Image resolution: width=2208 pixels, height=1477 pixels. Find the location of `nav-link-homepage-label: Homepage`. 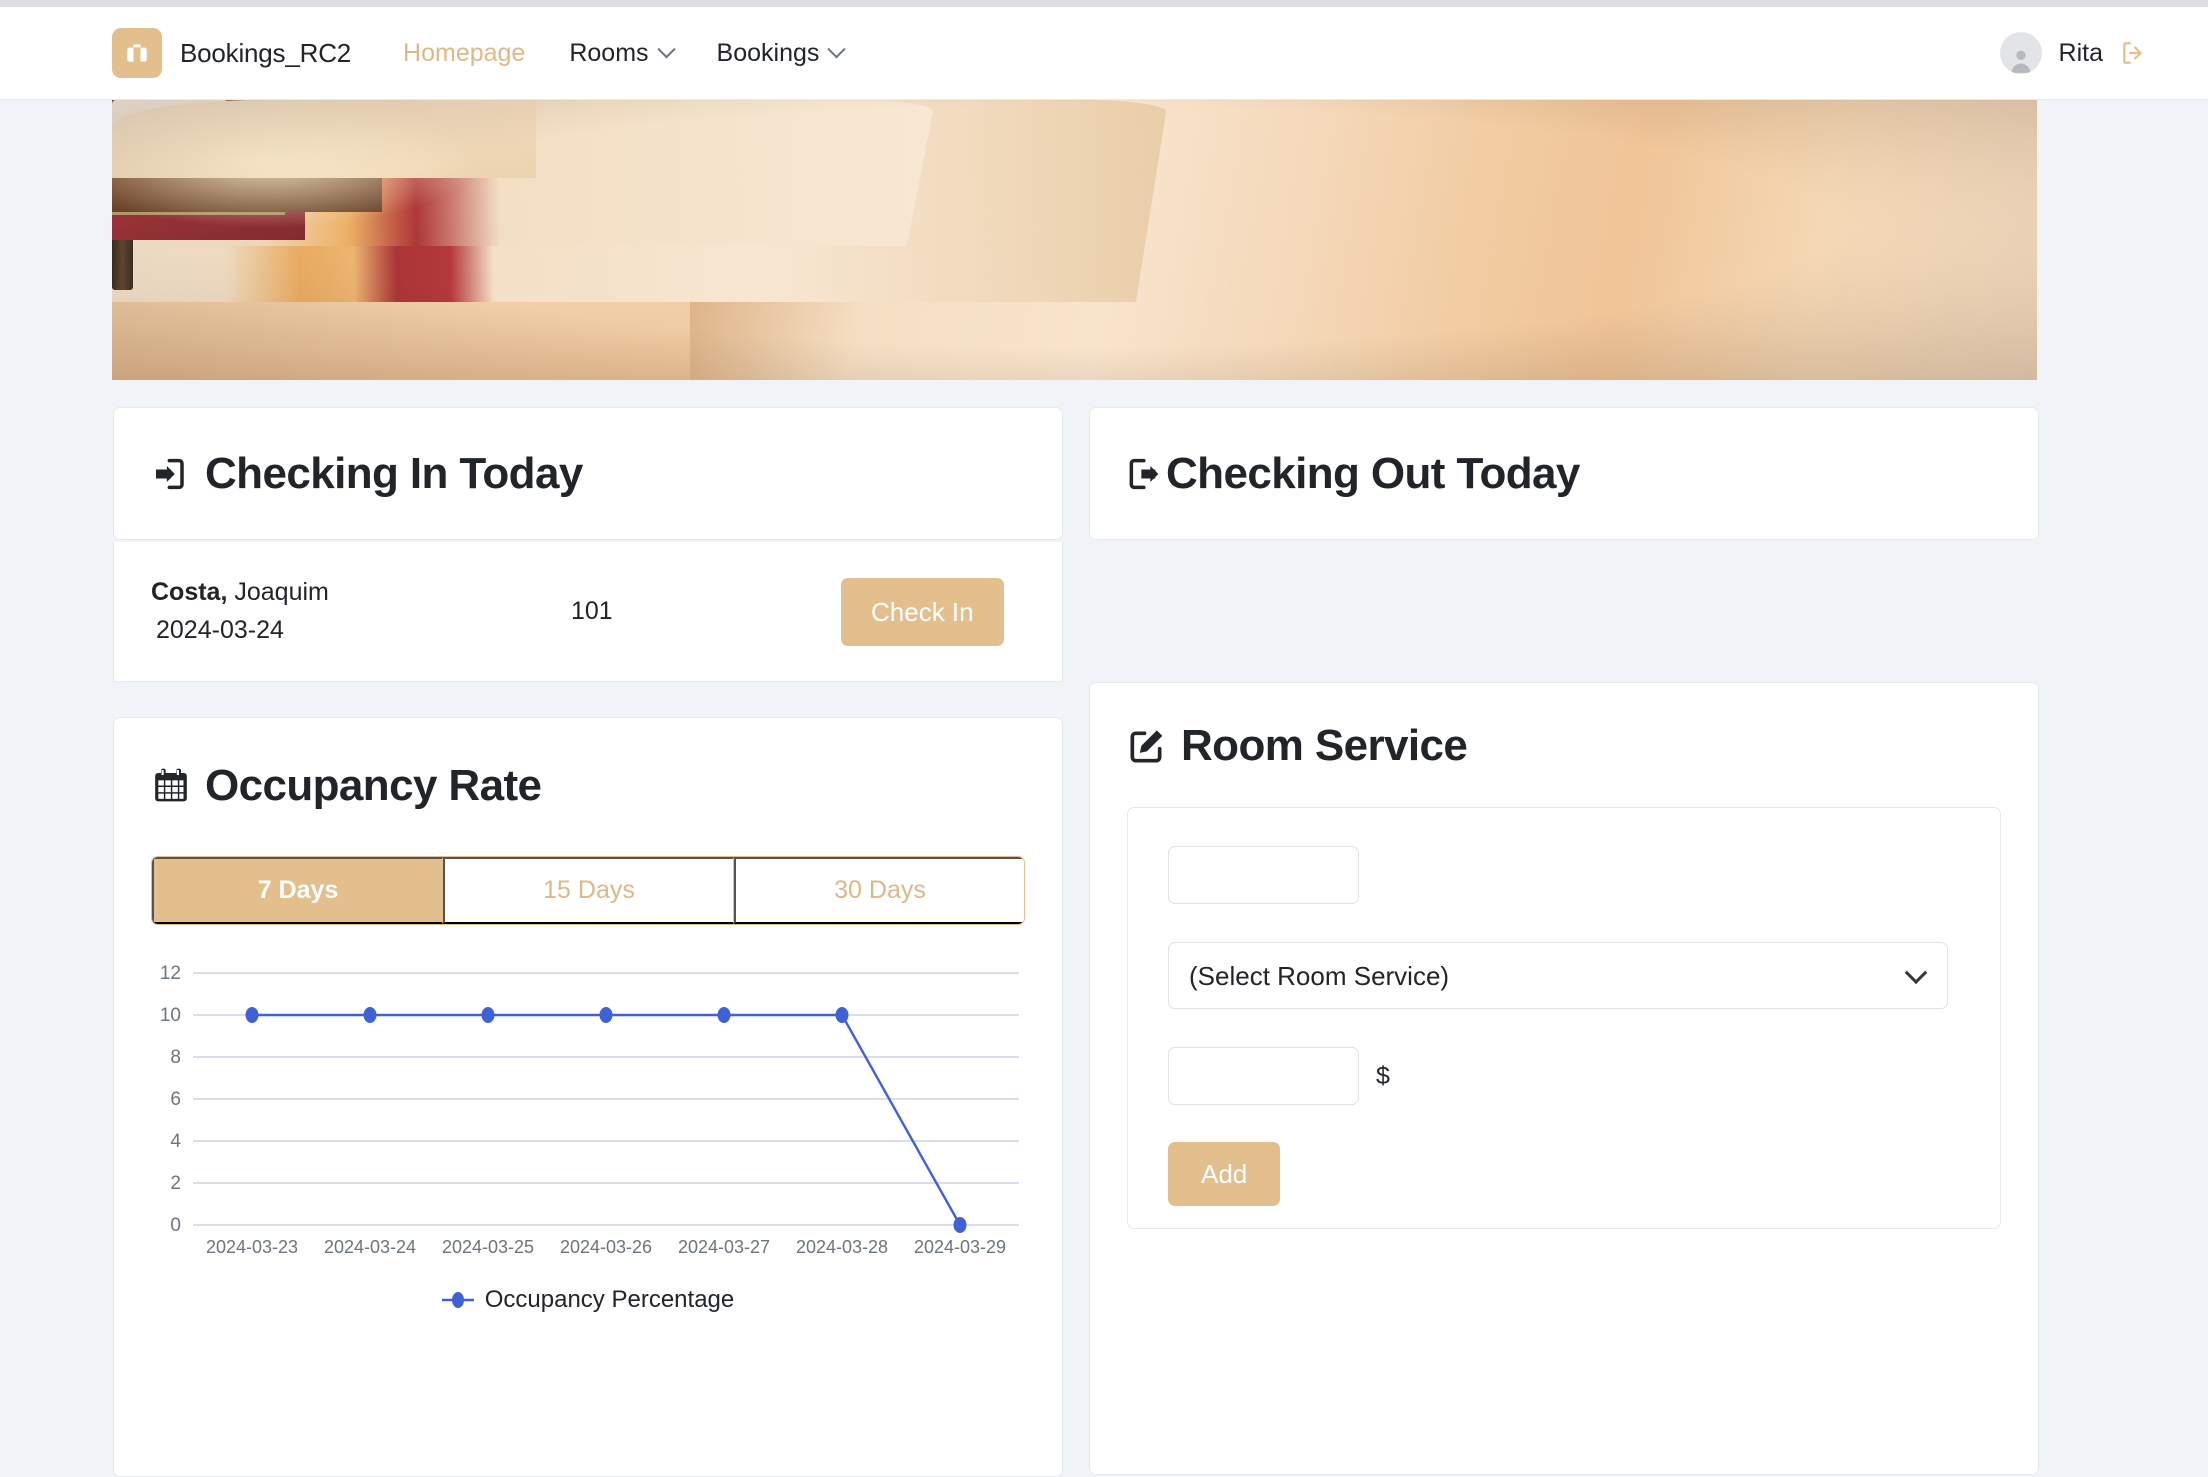

nav-link-homepage-label: Homepage is located at coordinates (464, 52).